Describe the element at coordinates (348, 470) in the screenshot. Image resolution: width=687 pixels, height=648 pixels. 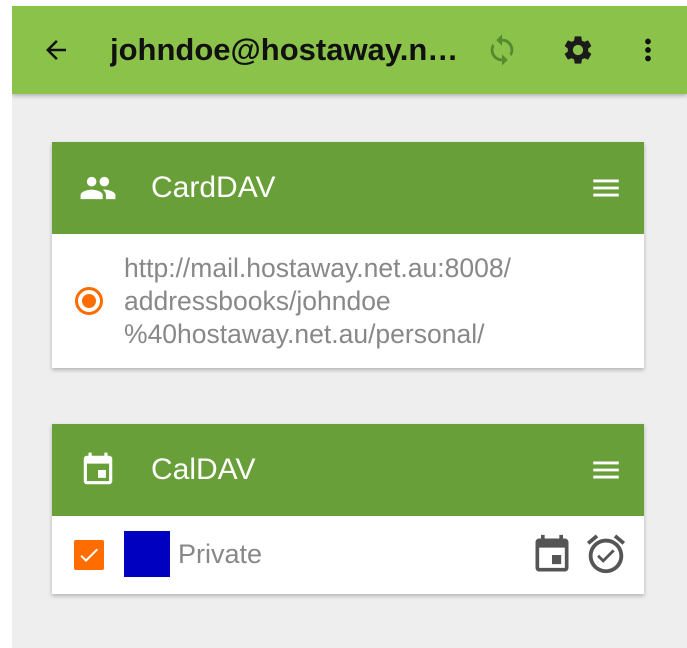
I see `caldav-header: CalDAV` at that location.